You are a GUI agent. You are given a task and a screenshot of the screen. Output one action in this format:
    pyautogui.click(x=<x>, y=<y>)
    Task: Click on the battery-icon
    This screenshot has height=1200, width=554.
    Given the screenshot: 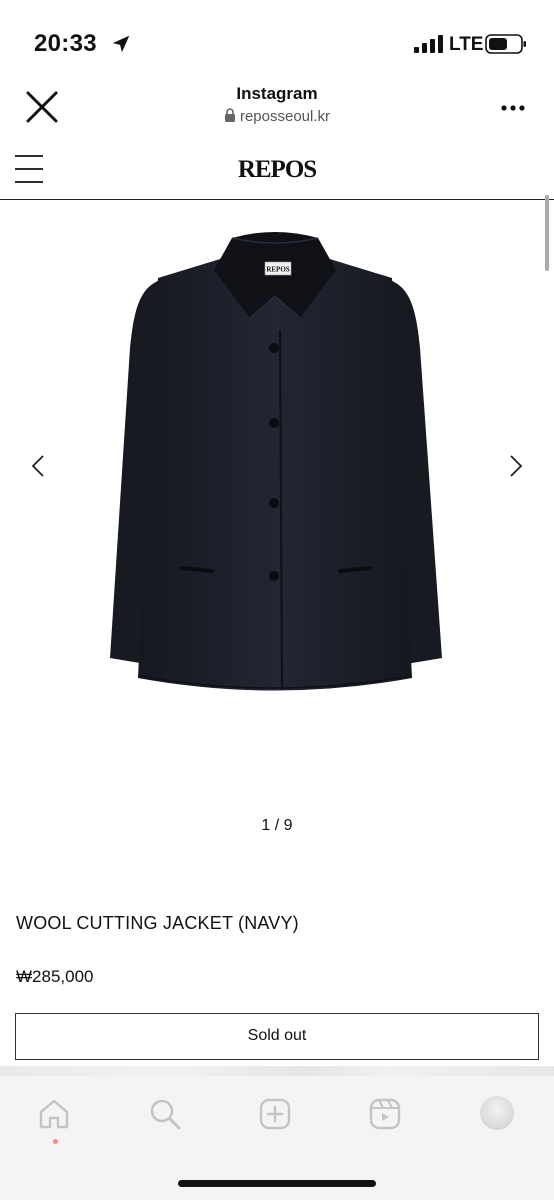 What is the action you would take?
    pyautogui.click(x=505, y=44)
    